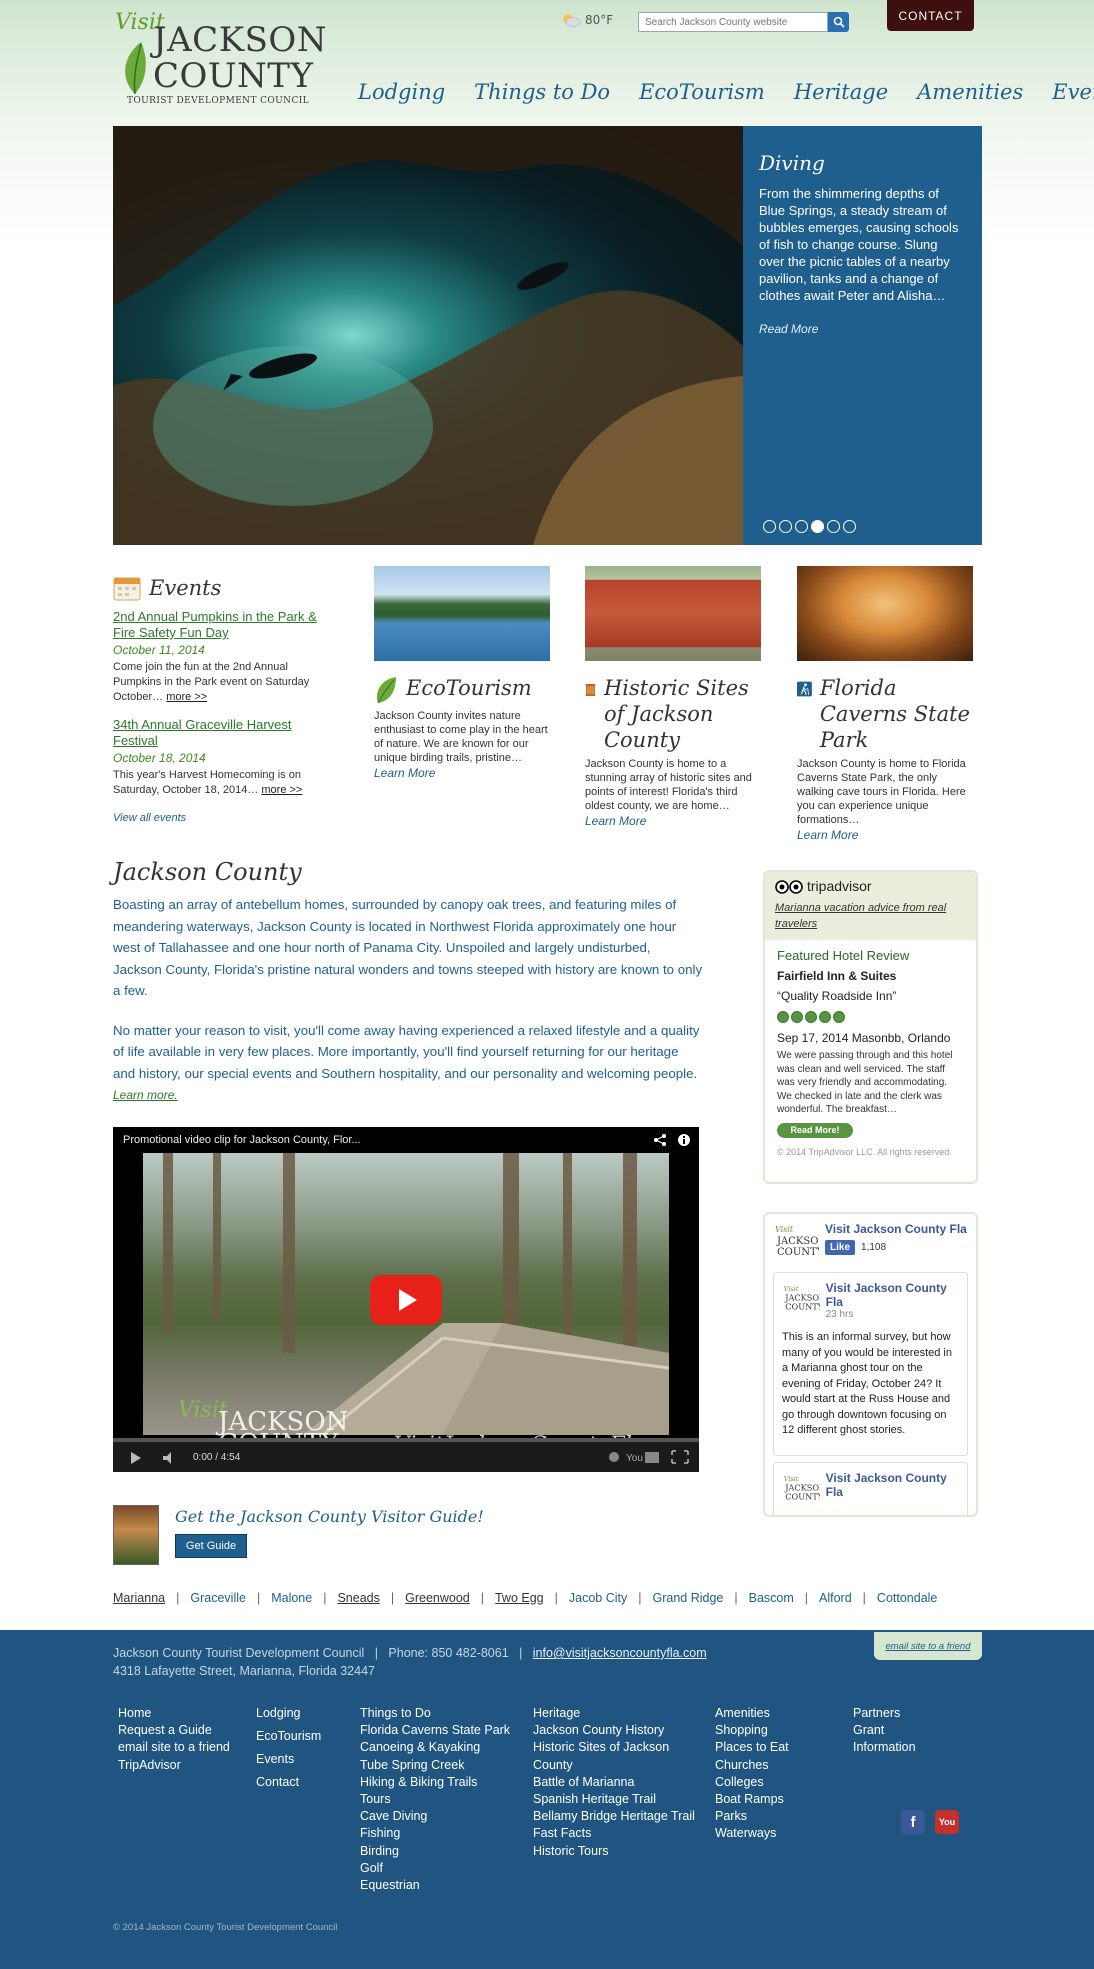 Image resolution: width=1094 pixels, height=1969 pixels. What do you see at coordinates (174, 1713) in the screenshot?
I see `footer-link: Home` at bounding box center [174, 1713].